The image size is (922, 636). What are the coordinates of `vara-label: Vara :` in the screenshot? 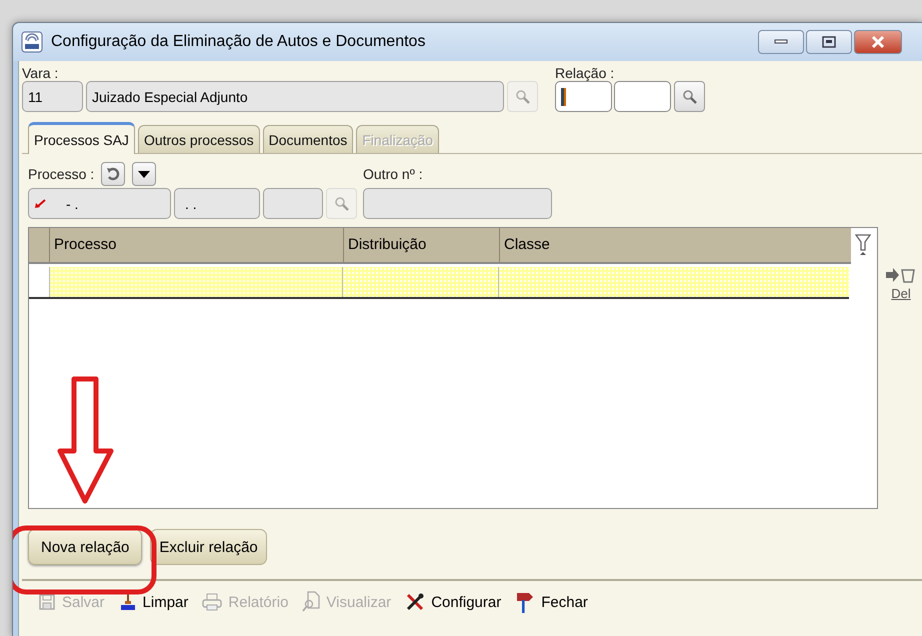 It's located at (41, 73).